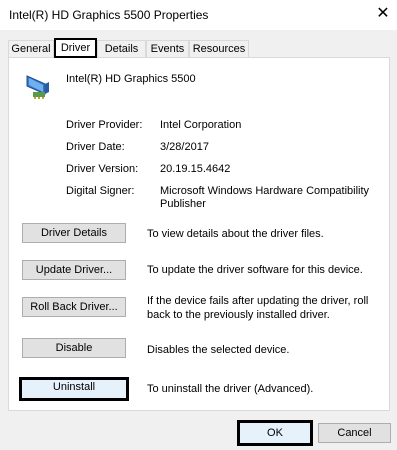 This screenshot has height=450, width=397. I want to click on tab-general: General, so click(31, 48).